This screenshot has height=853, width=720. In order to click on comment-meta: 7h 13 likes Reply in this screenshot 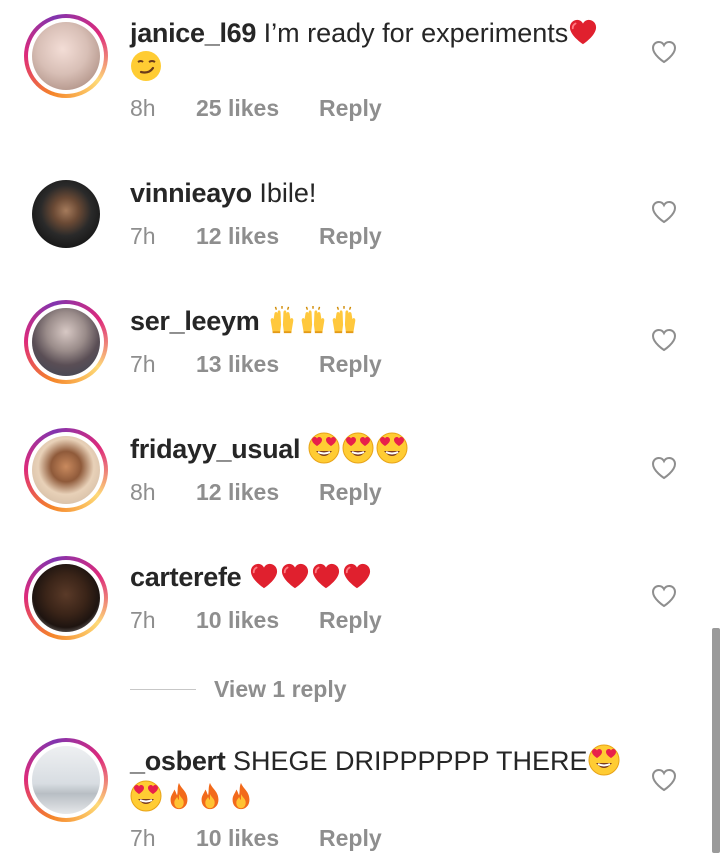, I will do `click(256, 364)`.